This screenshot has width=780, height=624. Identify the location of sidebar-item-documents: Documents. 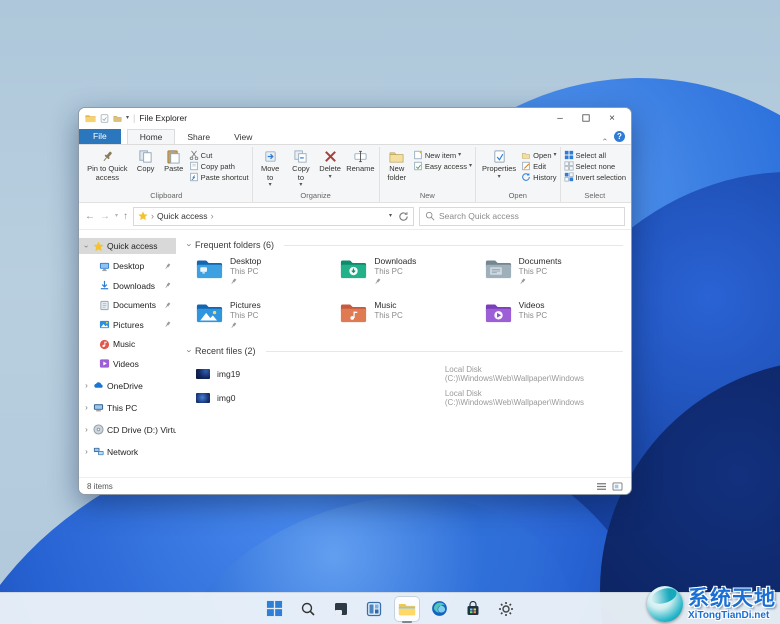
(127, 305).